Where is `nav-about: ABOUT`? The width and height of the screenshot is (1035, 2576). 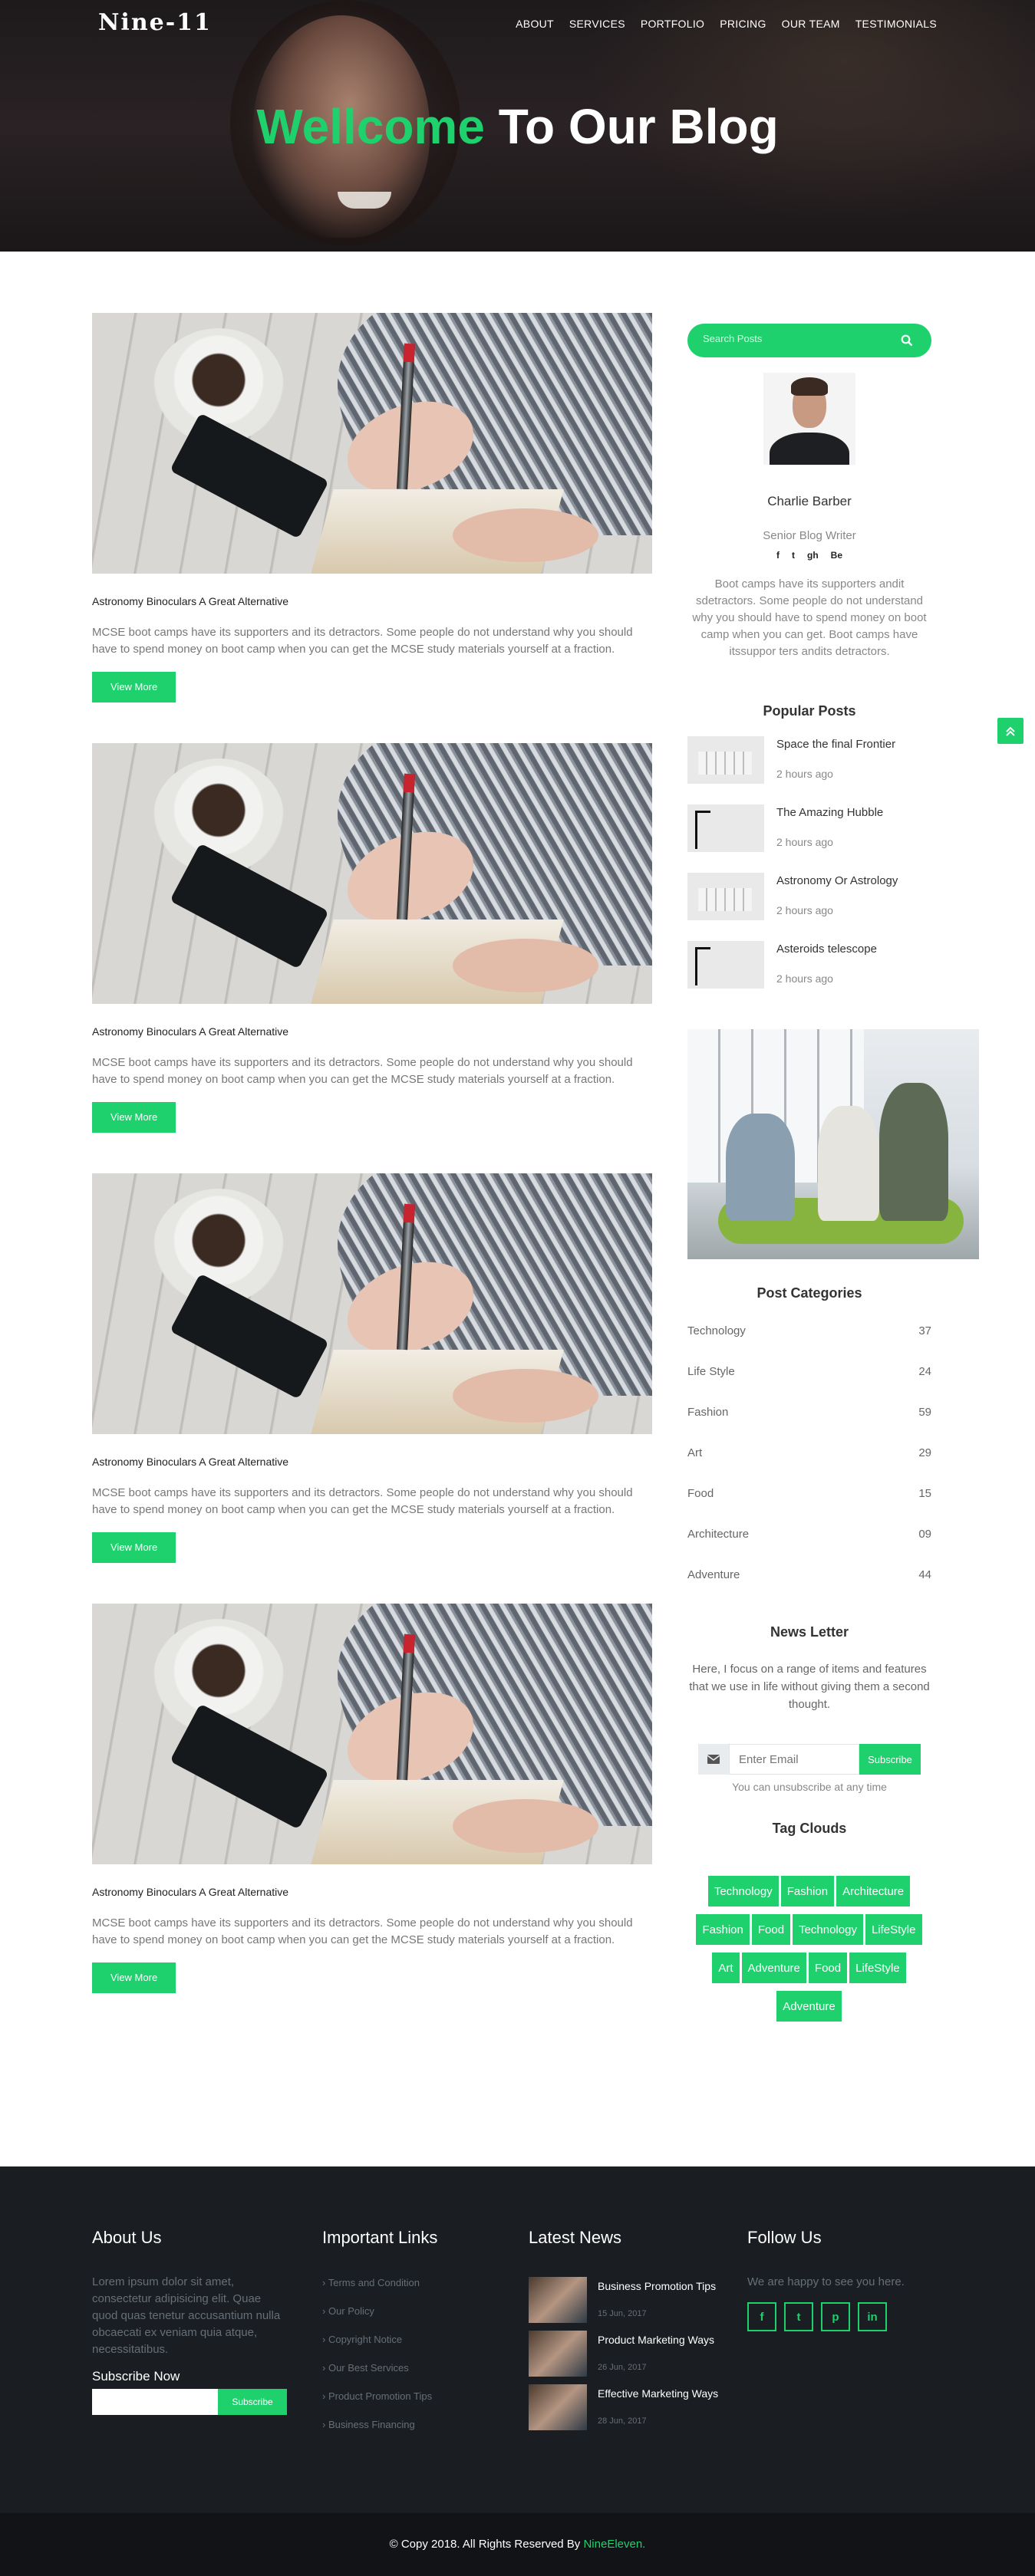
nav-about: ABOUT is located at coordinates (535, 24).